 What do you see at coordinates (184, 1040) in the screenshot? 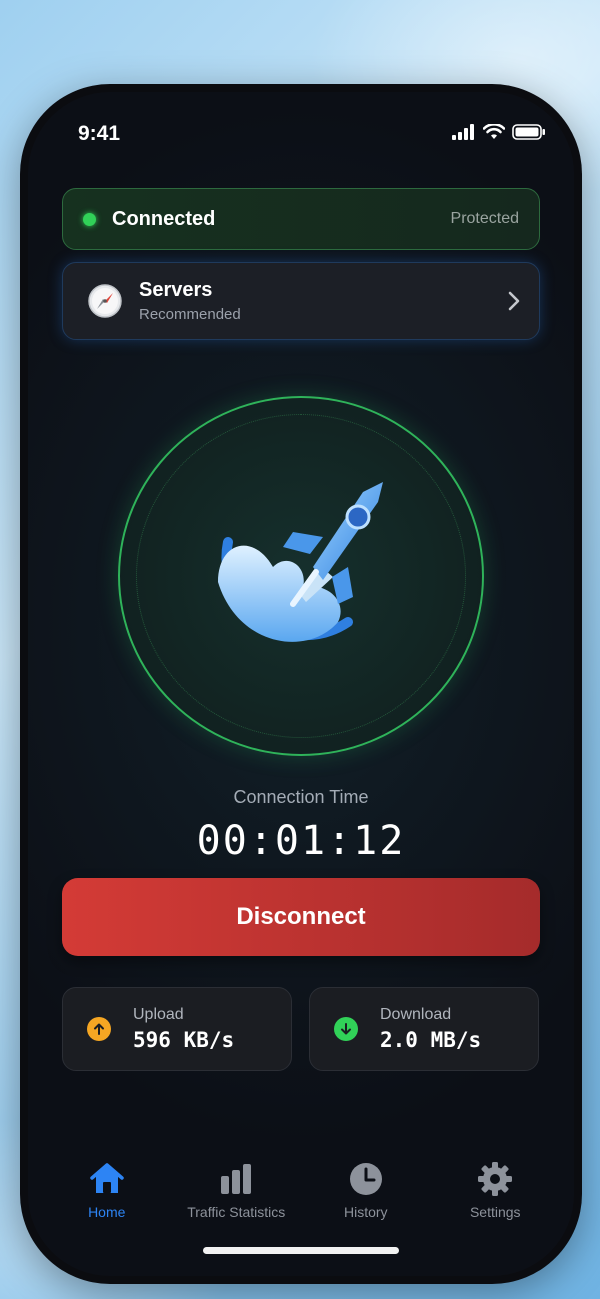
I see `upload-value: 596 KB/s` at bounding box center [184, 1040].